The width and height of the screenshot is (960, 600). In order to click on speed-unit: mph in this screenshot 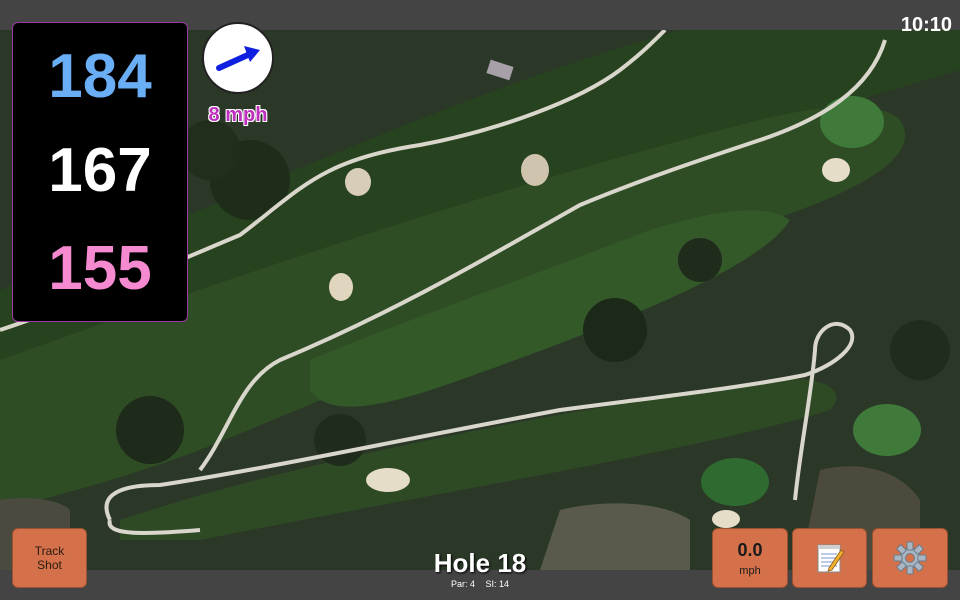, I will do `click(750, 570)`.